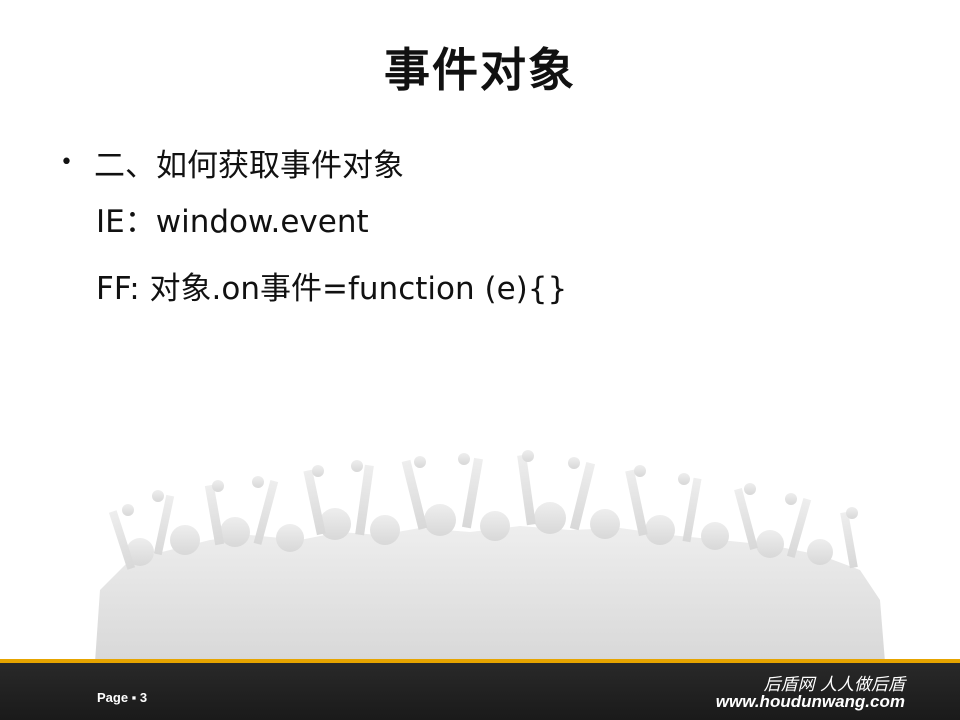 The height and width of the screenshot is (720, 960). I want to click on slide-title: 事件对象, so click(480, 70).